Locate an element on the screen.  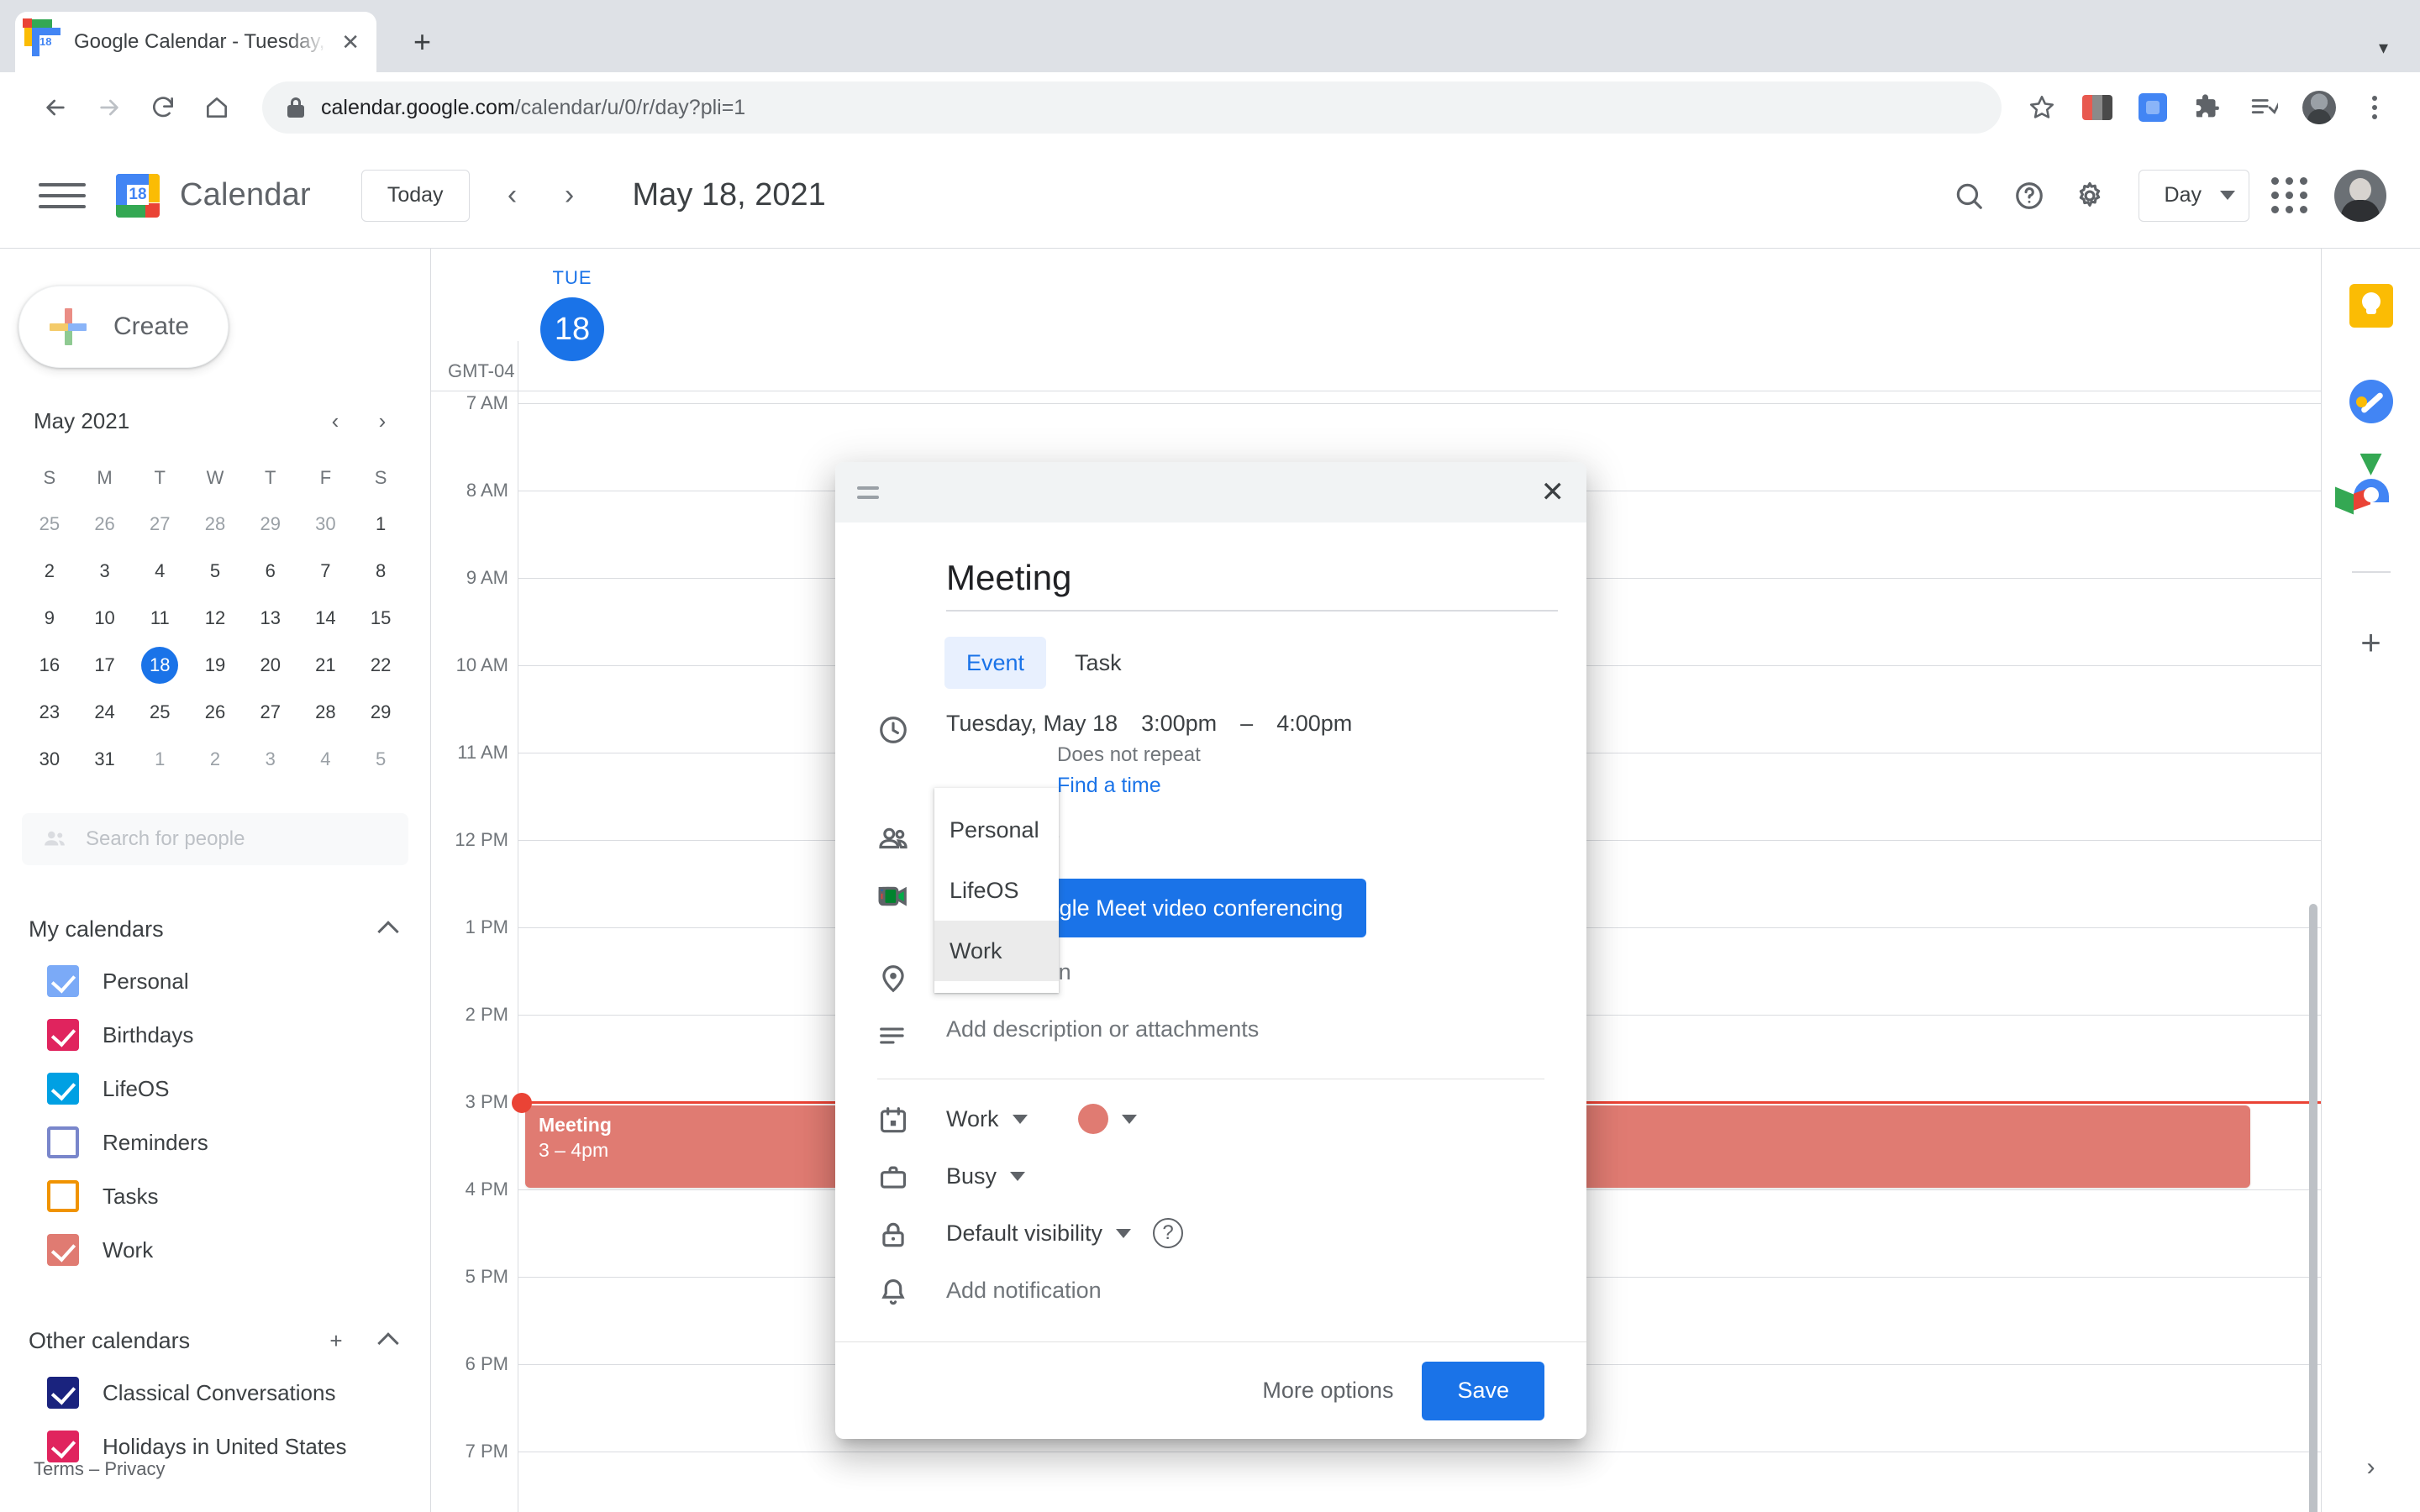
view-selector: Day is located at coordinates (2193, 195).